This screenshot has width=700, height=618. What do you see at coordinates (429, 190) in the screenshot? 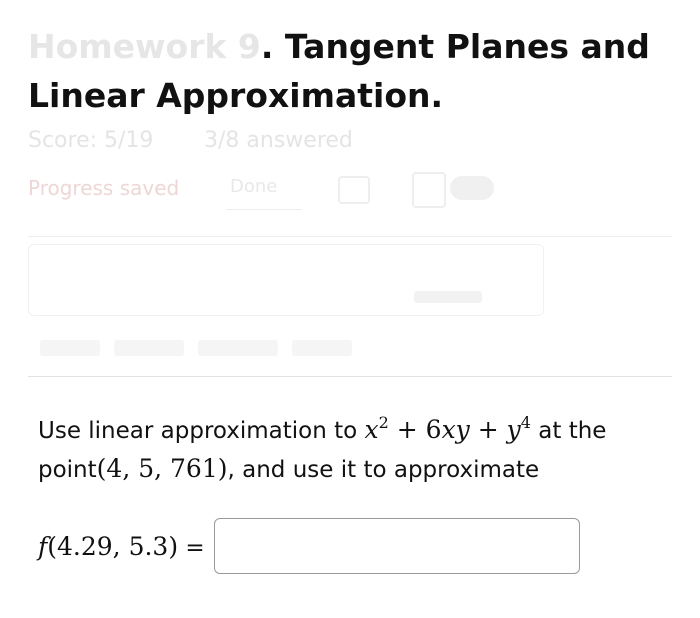
I see `calculator-icon` at bounding box center [429, 190].